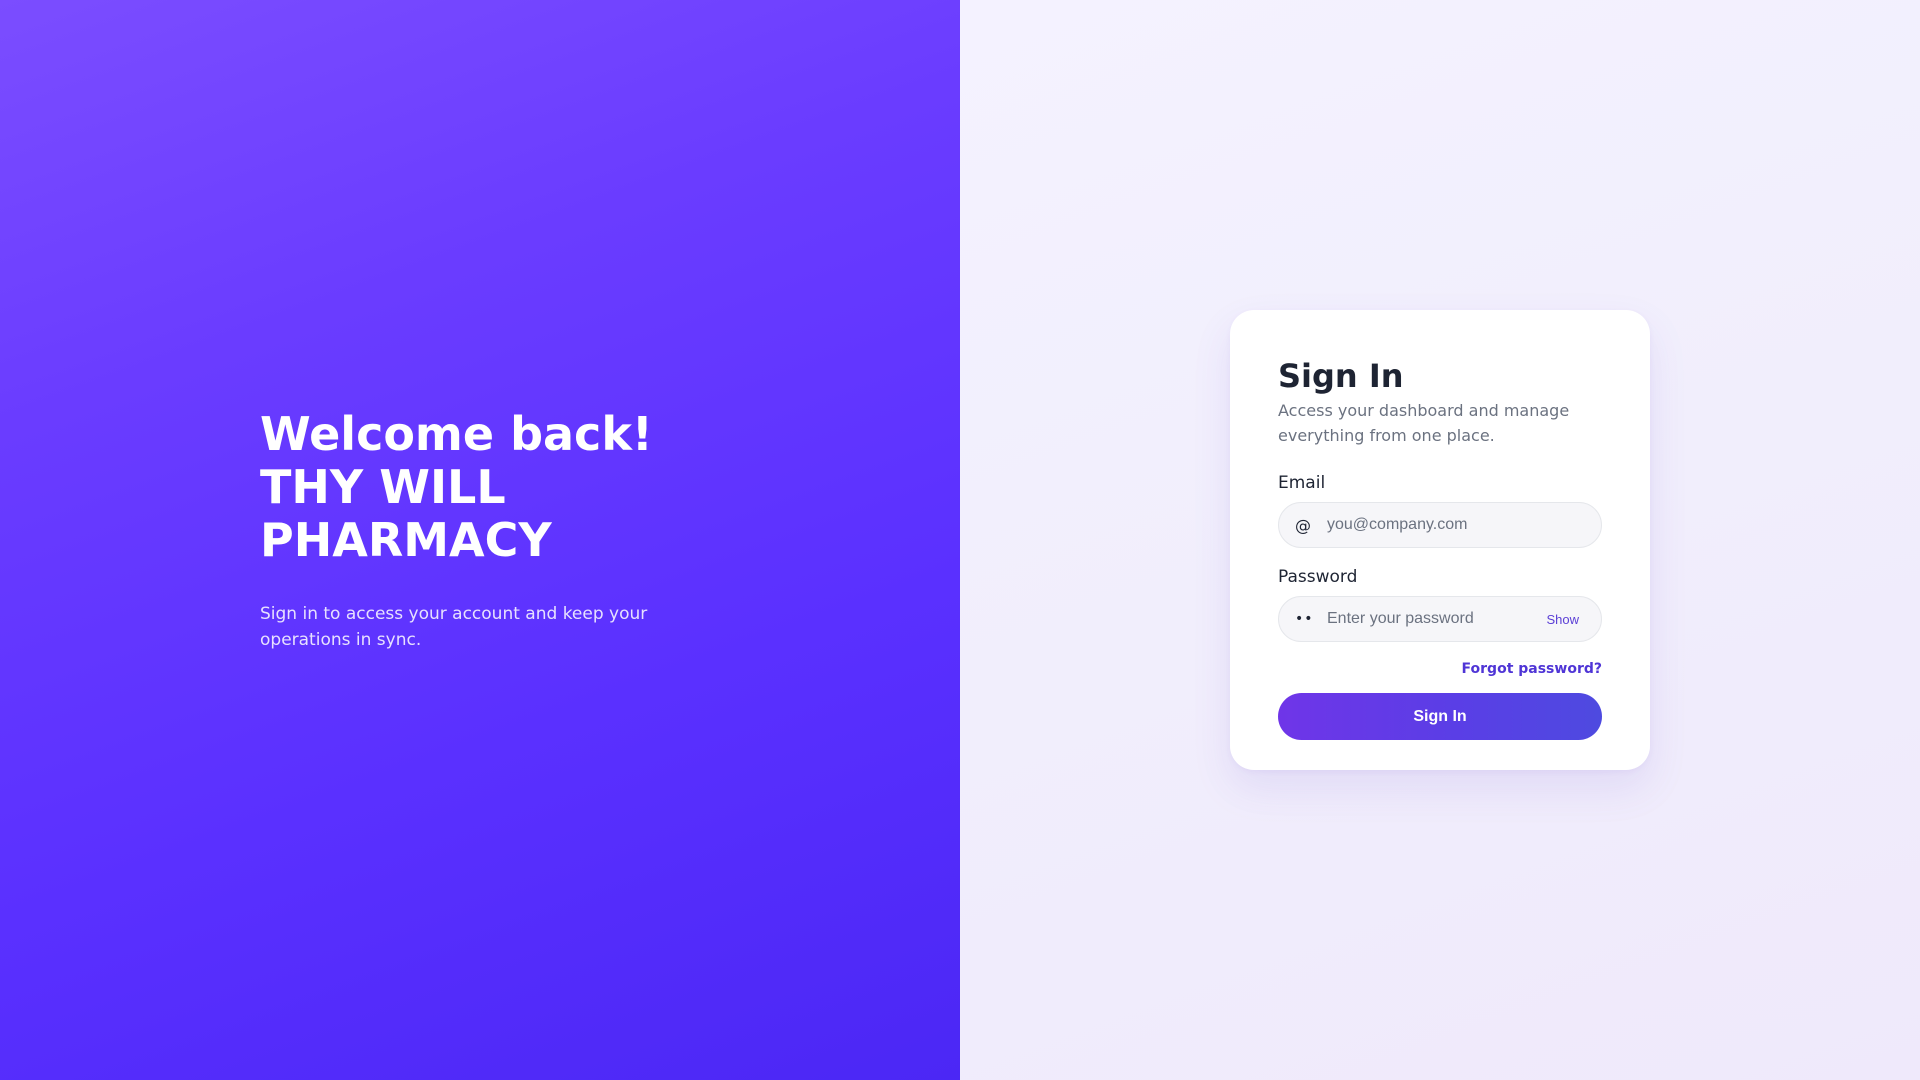 Image resolution: width=1920 pixels, height=1080 pixels. Describe the element at coordinates (456, 434) in the screenshot. I see `hero-title-line: Welcome back!` at that location.